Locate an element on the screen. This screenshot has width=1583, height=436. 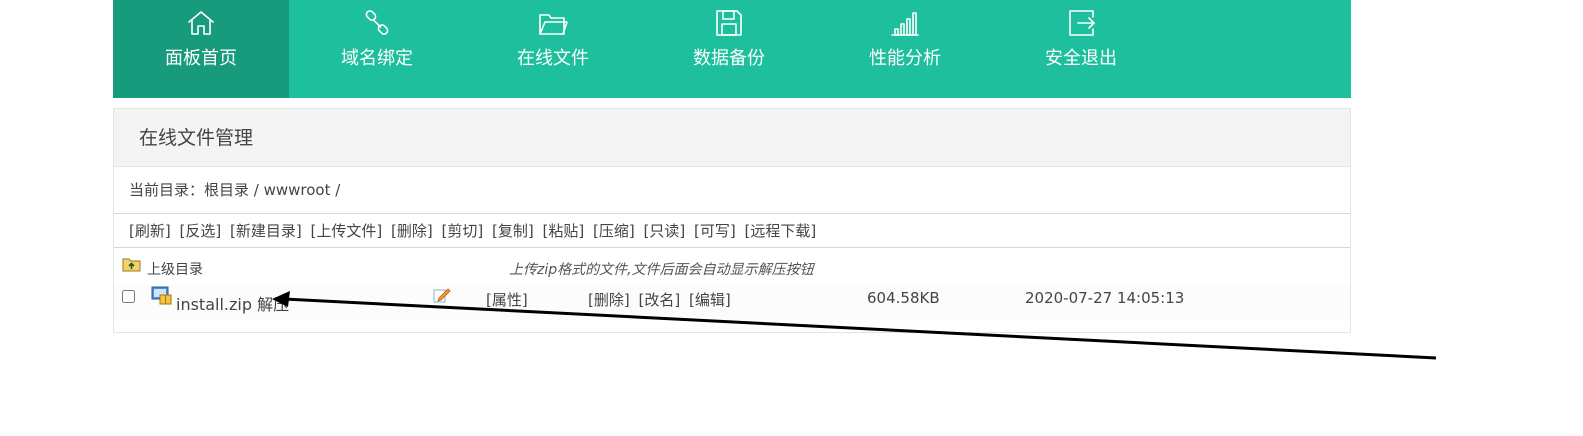
file-size: 604.58KB is located at coordinates (903, 298).